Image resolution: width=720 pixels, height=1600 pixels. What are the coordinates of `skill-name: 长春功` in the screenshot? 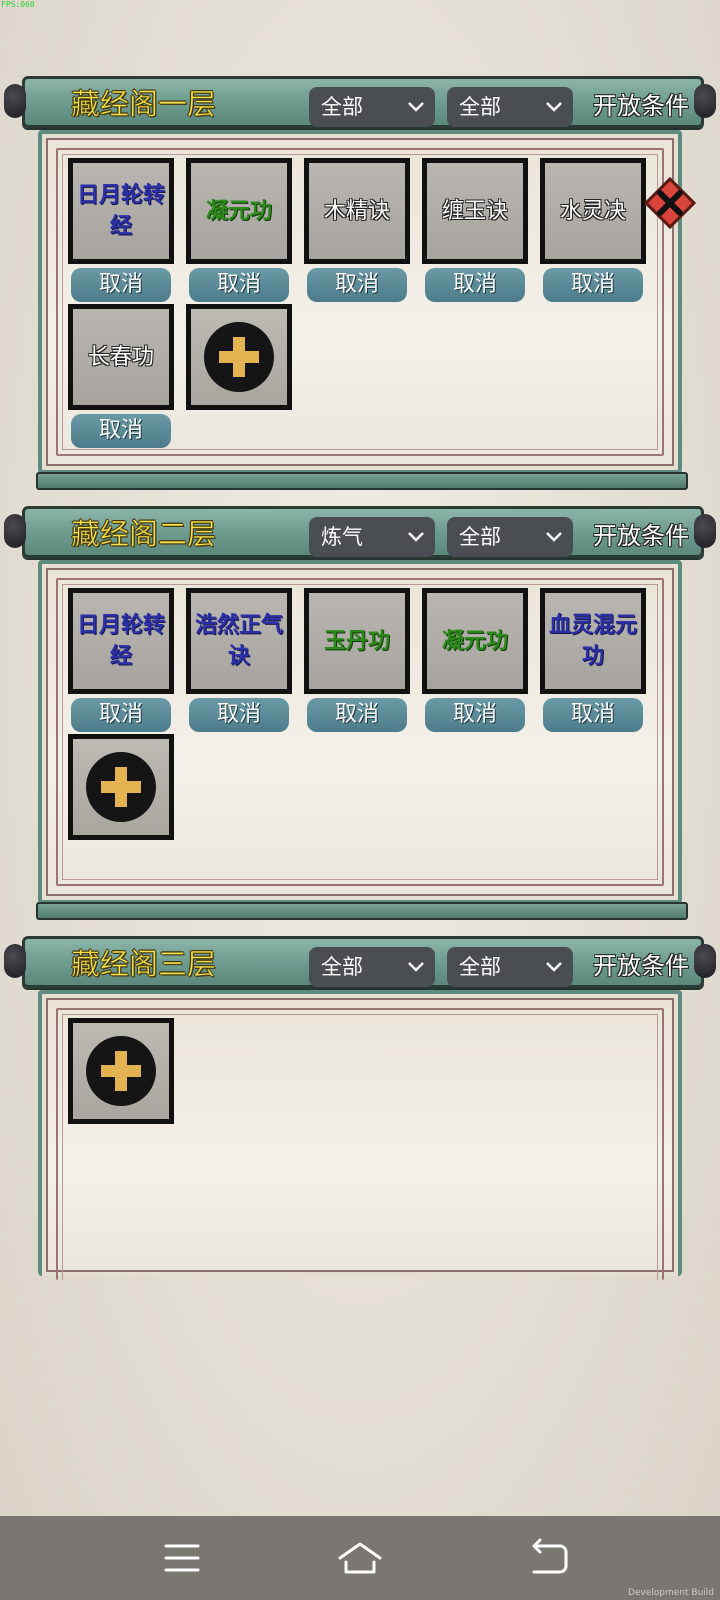 It's located at (120, 357).